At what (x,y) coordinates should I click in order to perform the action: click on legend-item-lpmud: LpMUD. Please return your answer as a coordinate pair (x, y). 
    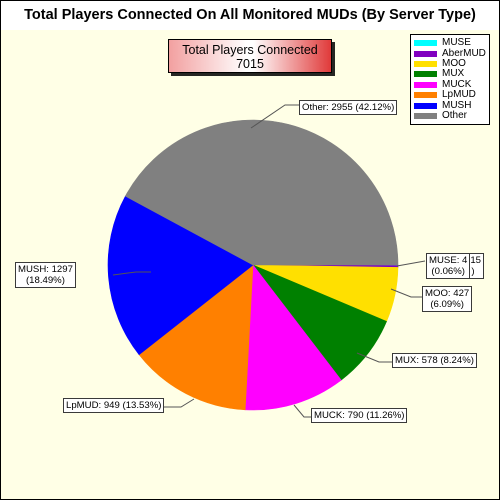
    Looking at the image, I should click on (450, 95).